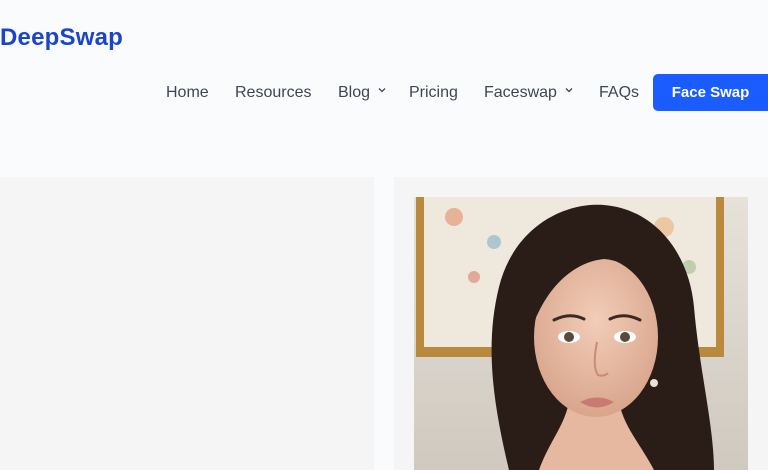 This screenshot has width=768, height=470. Describe the element at coordinates (354, 92) in the screenshot. I see `nav-item-label: Blog` at that location.